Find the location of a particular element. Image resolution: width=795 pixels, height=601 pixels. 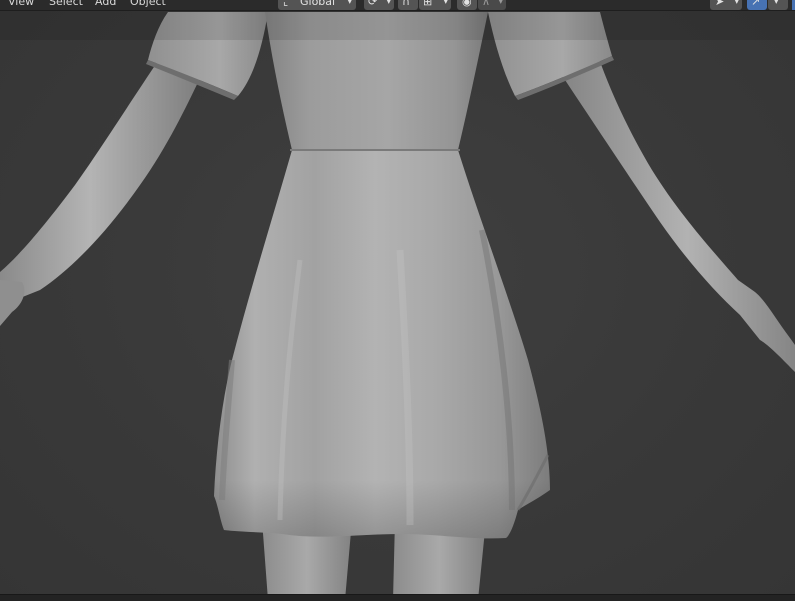

menu-object: Object is located at coordinates (148, 4).